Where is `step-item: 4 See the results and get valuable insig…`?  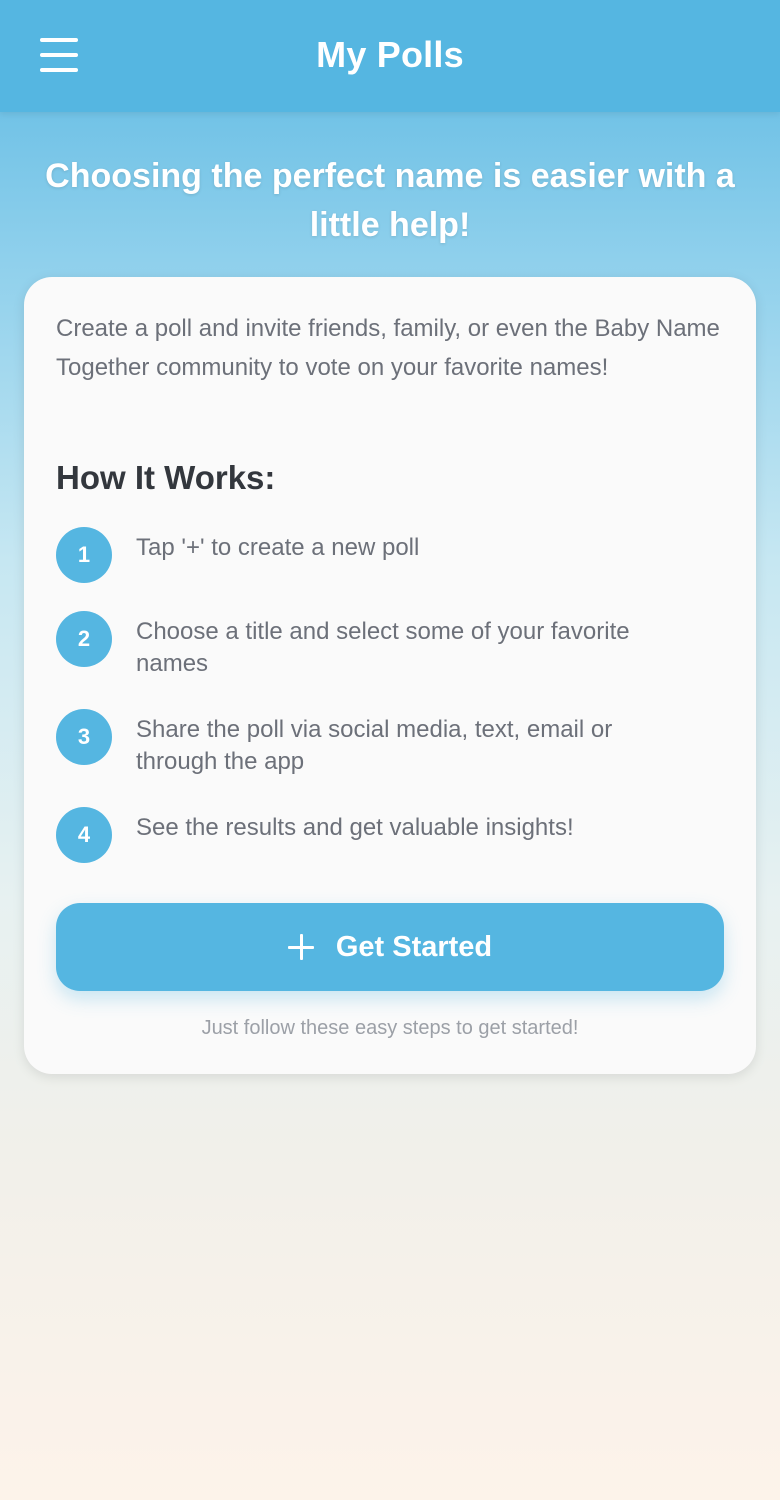
step-item: 4 See the results and get valuable insig… is located at coordinates (386, 837).